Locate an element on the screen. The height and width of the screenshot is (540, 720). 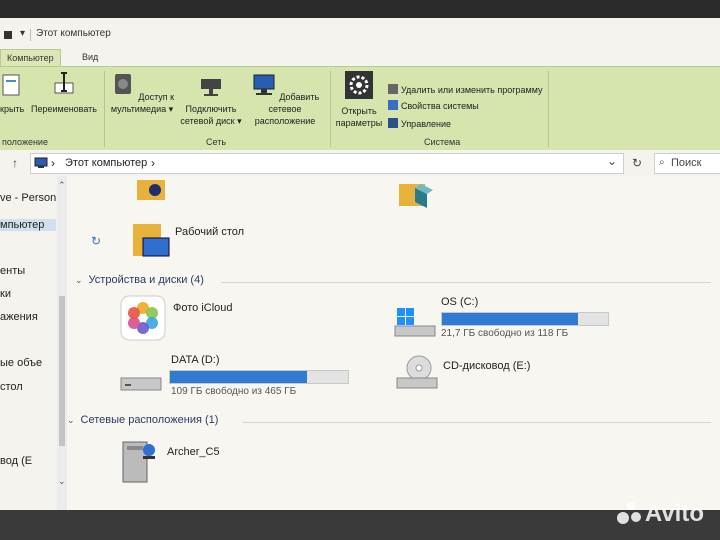
nav-item-desktop: стол is located at coordinates (11, 387).